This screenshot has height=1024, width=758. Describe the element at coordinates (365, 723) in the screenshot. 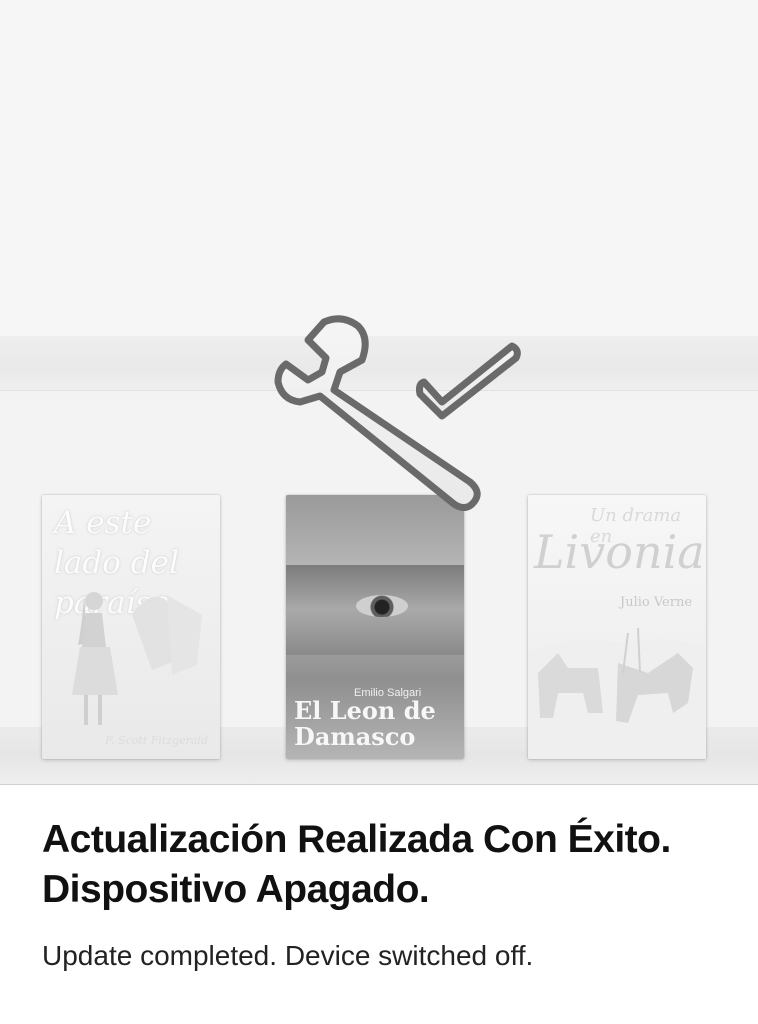

I see `book-title: El Leon de Damasco` at that location.